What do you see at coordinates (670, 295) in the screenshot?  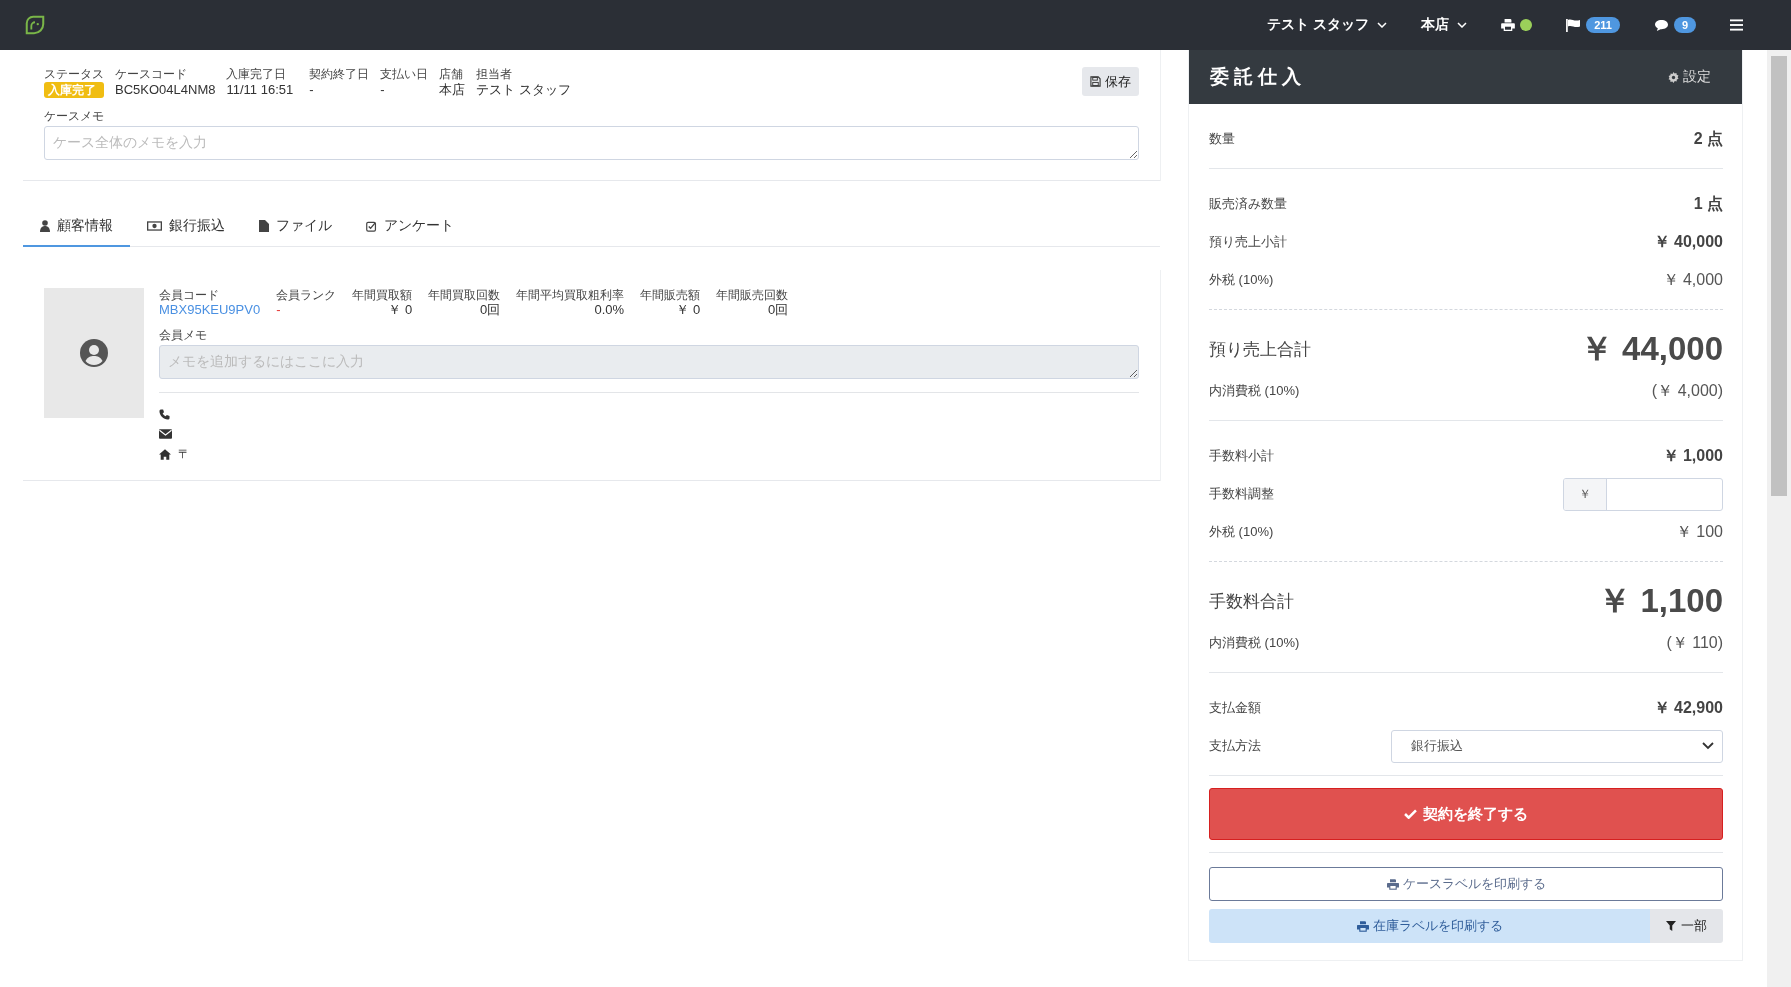 I see `field-label: 年間販売額` at bounding box center [670, 295].